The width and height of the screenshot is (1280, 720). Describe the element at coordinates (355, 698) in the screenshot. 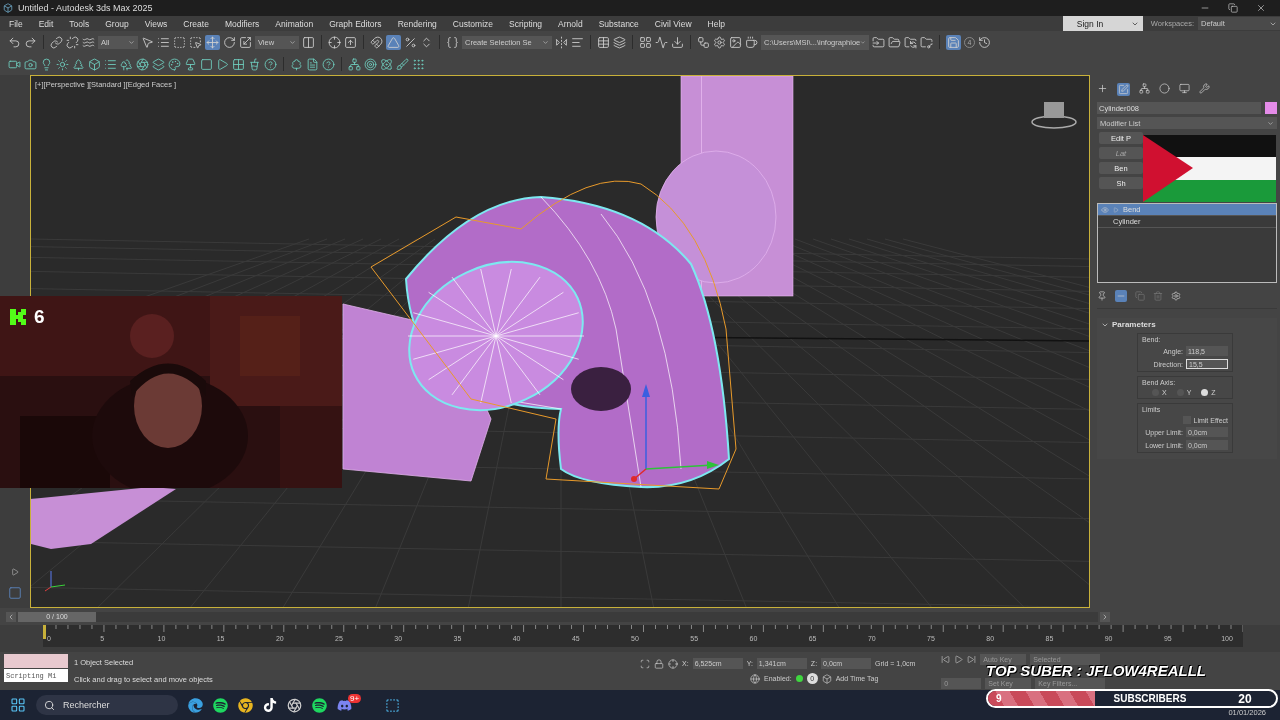

I see `notification-badge: 9+` at that location.